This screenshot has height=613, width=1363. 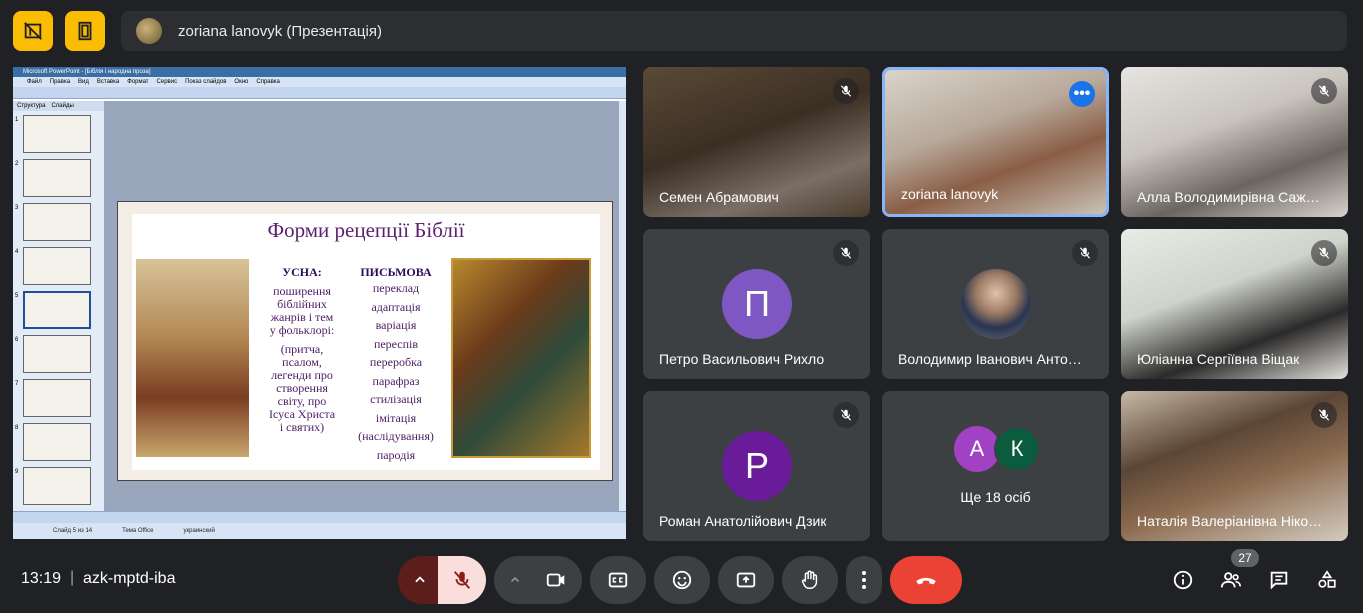 I want to click on top-bar: zoriana lanovyk (Презентація), so click(x=681, y=31).